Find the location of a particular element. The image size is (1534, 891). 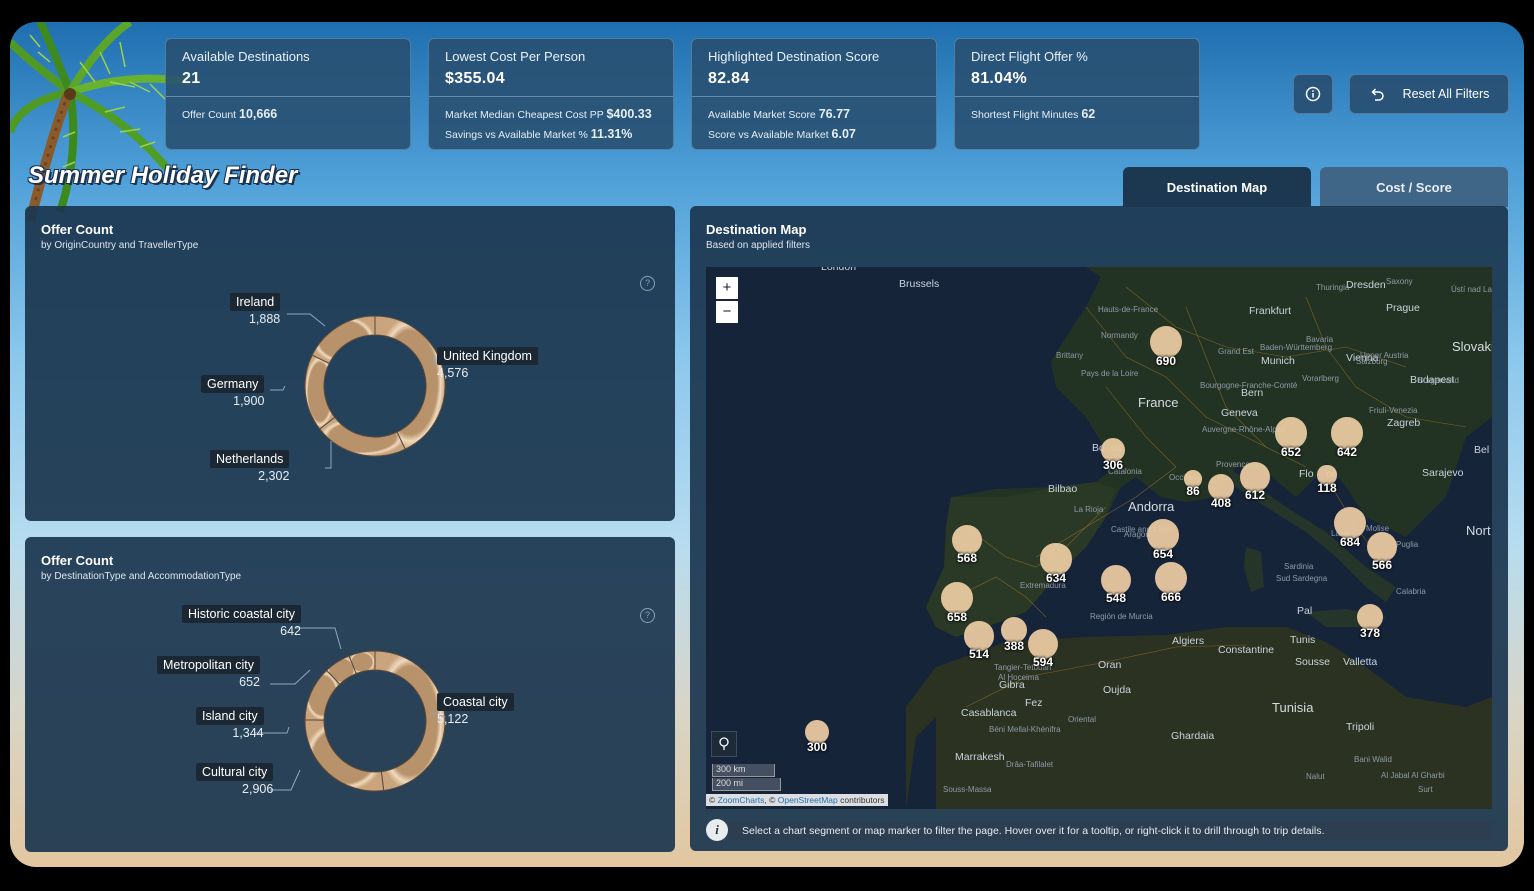

map-place-label: Tunis is located at coordinates (1303, 640).